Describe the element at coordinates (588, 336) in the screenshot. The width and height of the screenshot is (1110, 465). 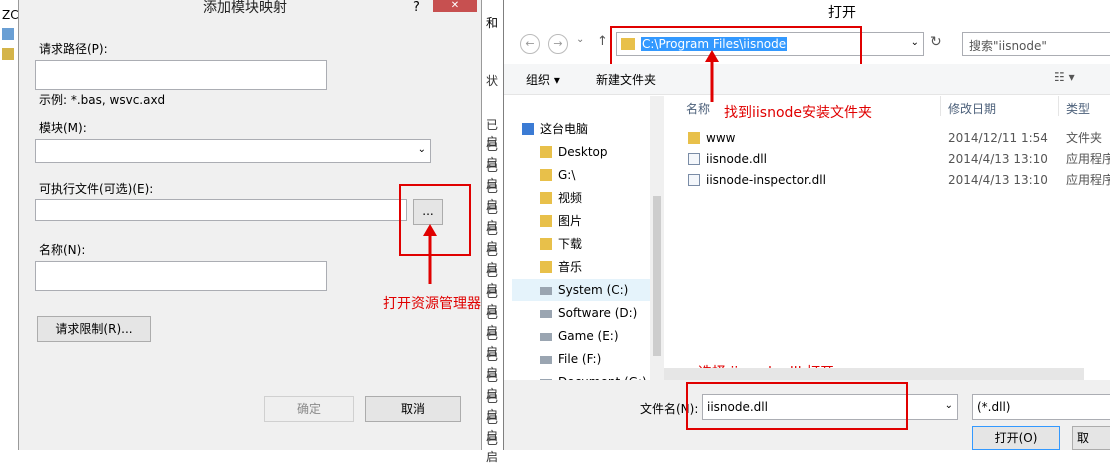
I see `tree-item-label: Game (E:)` at that location.